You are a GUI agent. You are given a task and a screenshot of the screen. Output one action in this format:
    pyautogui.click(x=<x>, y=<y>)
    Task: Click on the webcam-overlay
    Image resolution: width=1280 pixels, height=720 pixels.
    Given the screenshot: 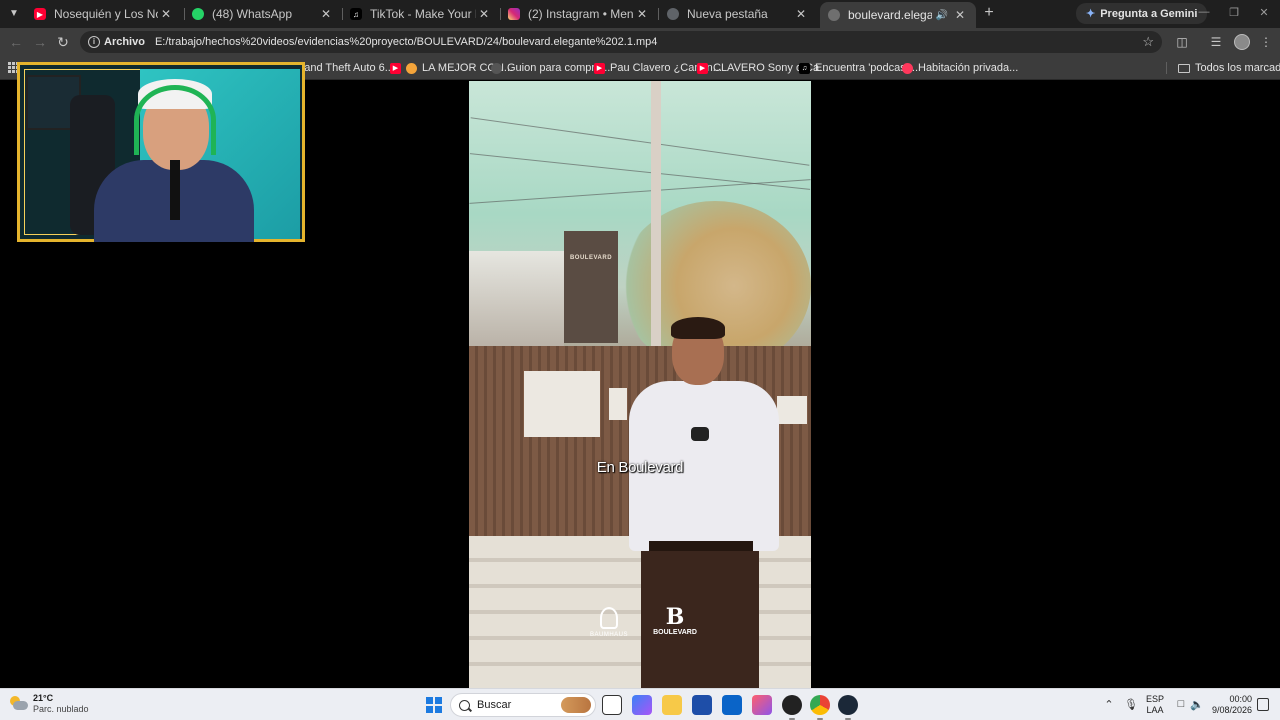 What is the action you would take?
    pyautogui.click(x=161, y=152)
    